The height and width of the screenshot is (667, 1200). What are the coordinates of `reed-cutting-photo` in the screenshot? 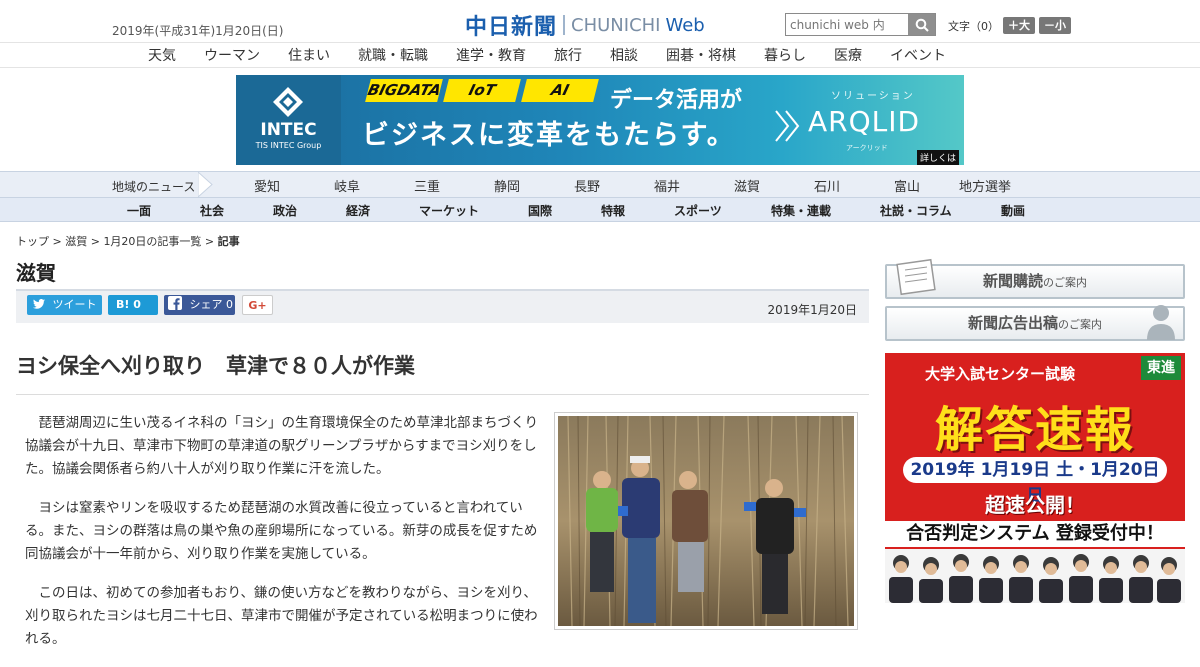 It's located at (706, 521).